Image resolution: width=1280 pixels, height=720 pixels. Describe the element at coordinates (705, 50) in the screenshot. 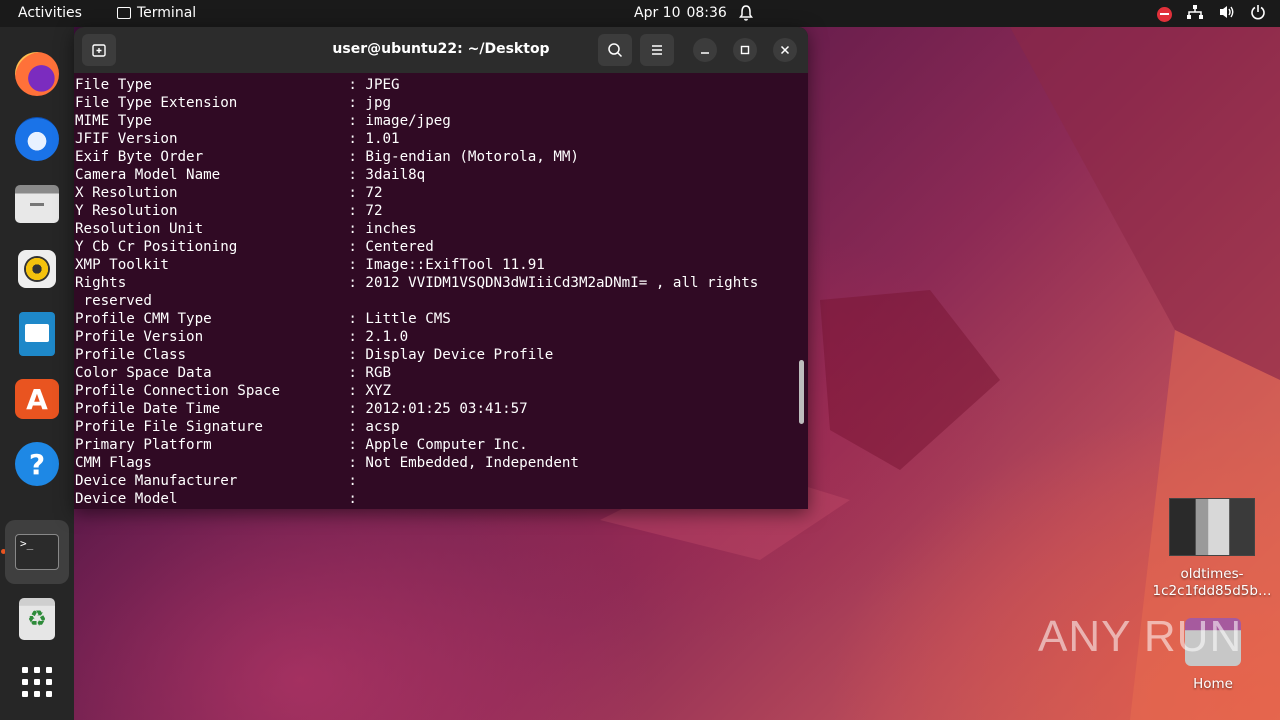

I see `minimize-button` at that location.